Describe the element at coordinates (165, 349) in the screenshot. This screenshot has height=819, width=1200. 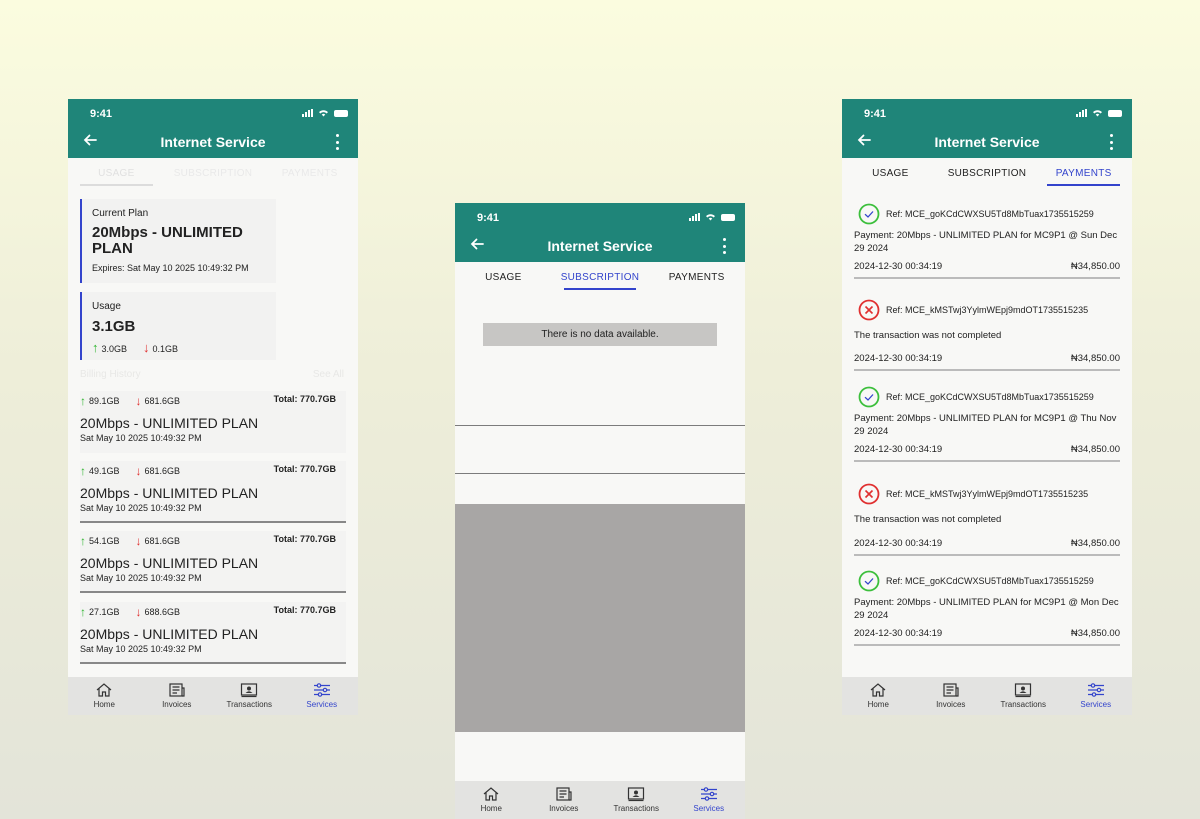
I see `usage-download: 0.1GB` at that location.